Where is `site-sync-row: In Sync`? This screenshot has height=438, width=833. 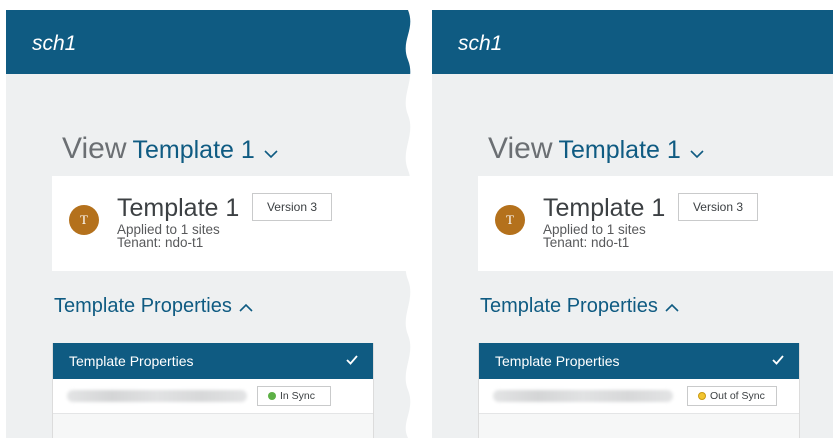 site-sync-row: In Sync is located at coordinates (213, 396).